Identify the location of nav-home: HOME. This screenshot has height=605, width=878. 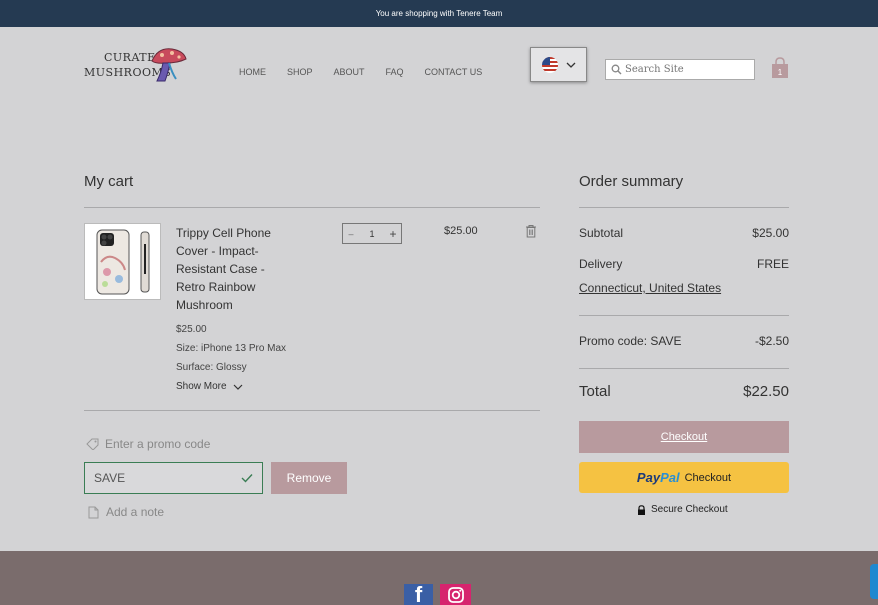
(252, 72).